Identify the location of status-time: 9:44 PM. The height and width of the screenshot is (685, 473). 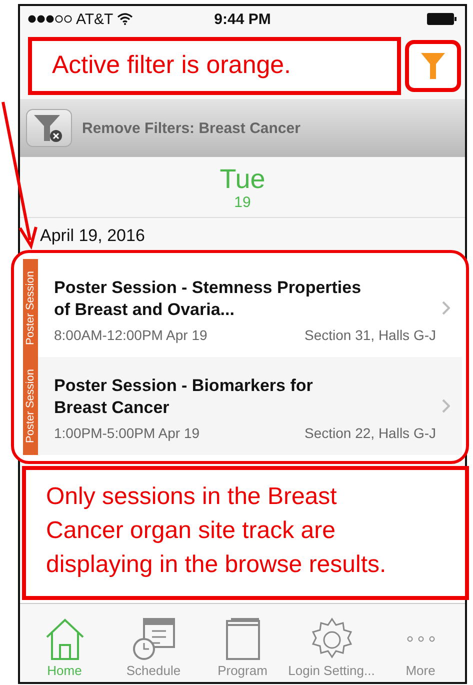
(242, 19).